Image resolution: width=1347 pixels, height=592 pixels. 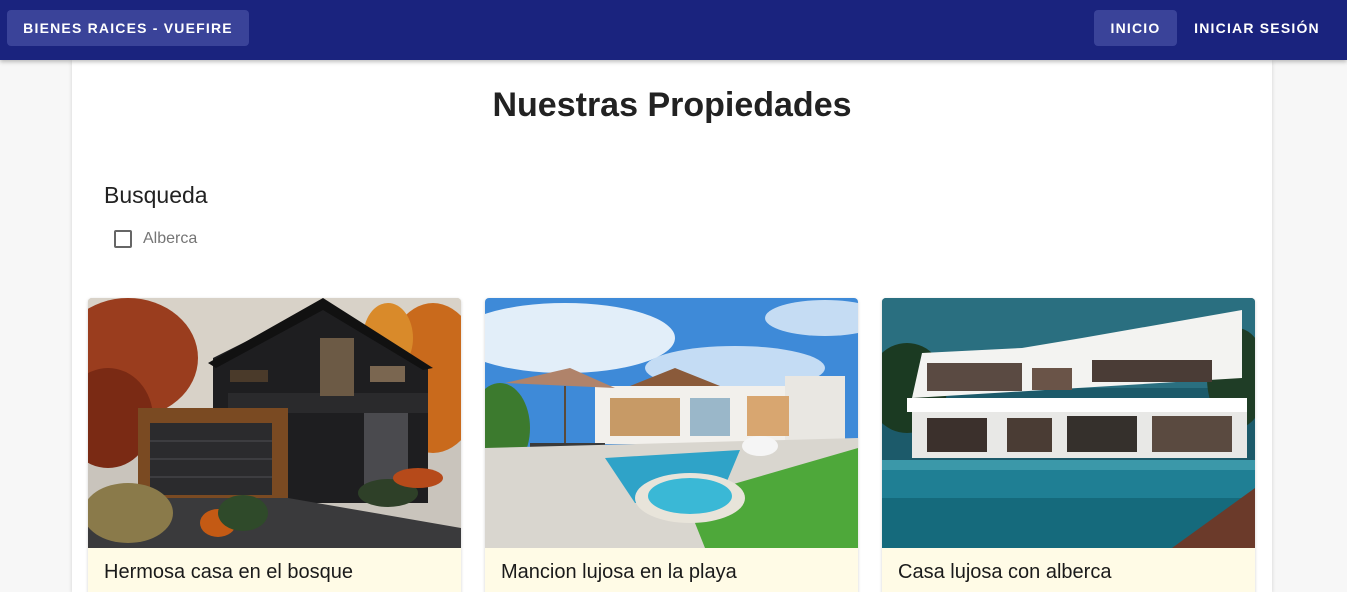 I want to click on property-card: Casa lujosa con alberca, so click(x=1068, y=445).